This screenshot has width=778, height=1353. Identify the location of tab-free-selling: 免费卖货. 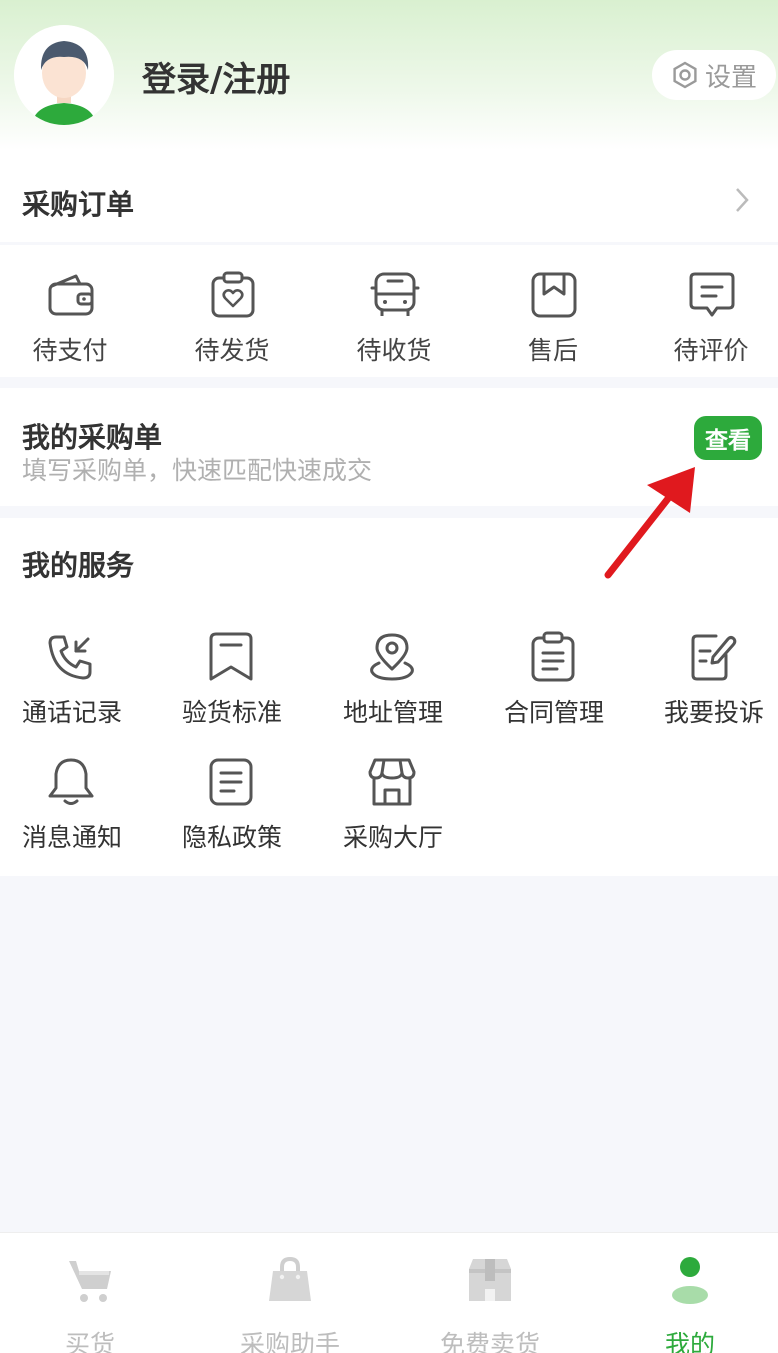
(490, 1293).